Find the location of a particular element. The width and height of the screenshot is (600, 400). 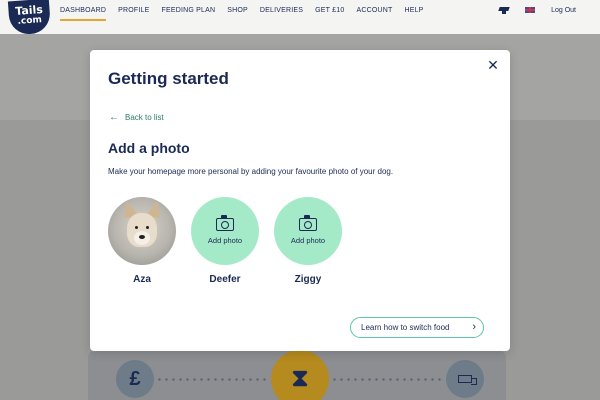

switch-button-label: Learn how to switch food is located at coordinates (405, 327).